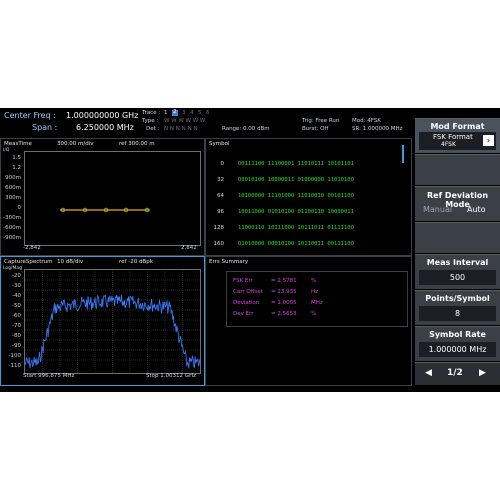 This screenshot has height=500, width=500. I want to click on points-per-symbol-value: 8, so click(457, 313).